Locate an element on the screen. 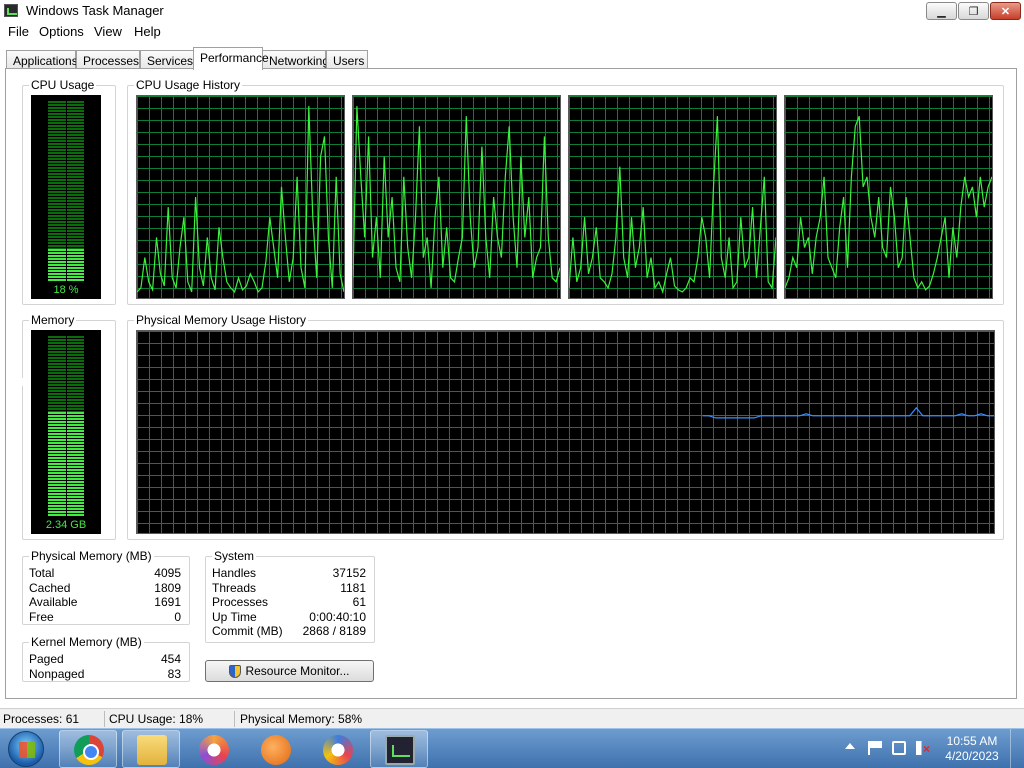  stat-row: Threads 1181 is located at coordinates (289, 588).